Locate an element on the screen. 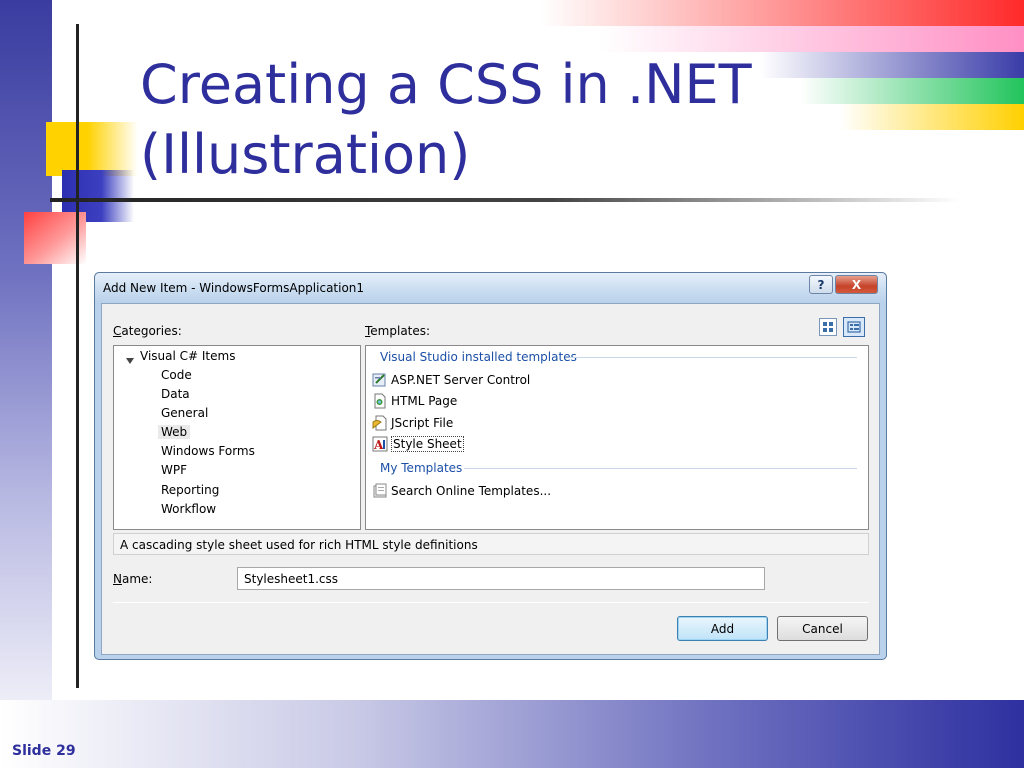 Image resolution: width=1024 pixels, height=768 pixels. corner-stripe-yellow is located at coordinates (932, 117).